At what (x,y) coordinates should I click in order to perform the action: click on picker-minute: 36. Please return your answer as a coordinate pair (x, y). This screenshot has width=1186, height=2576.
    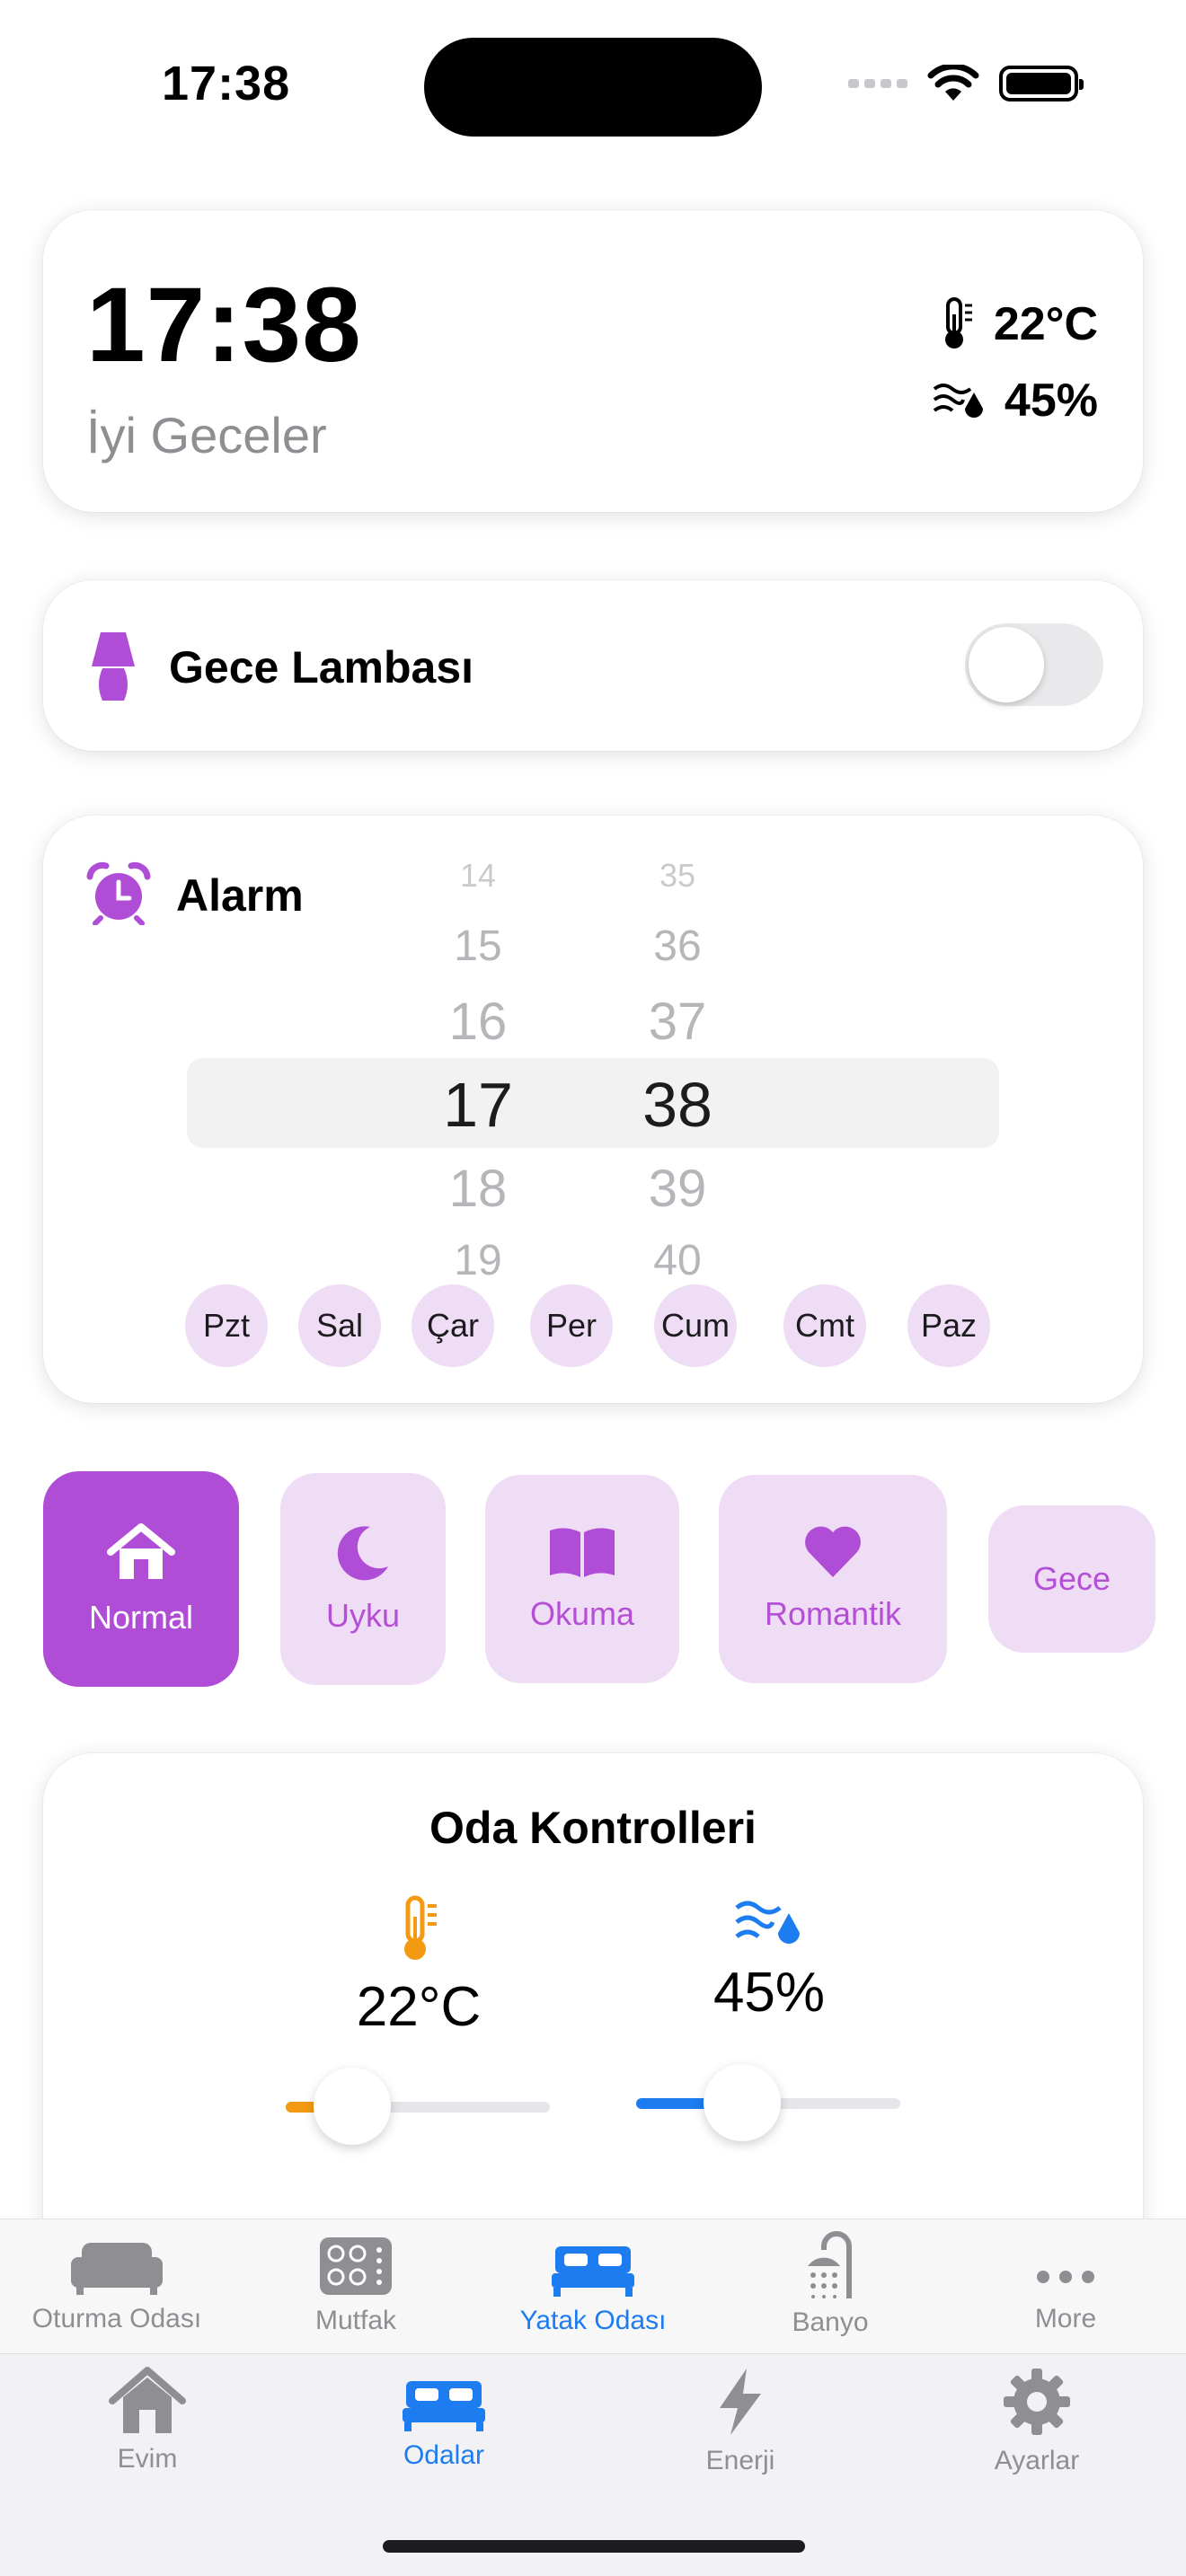
    Looking at the image, I should click on (677, 946).